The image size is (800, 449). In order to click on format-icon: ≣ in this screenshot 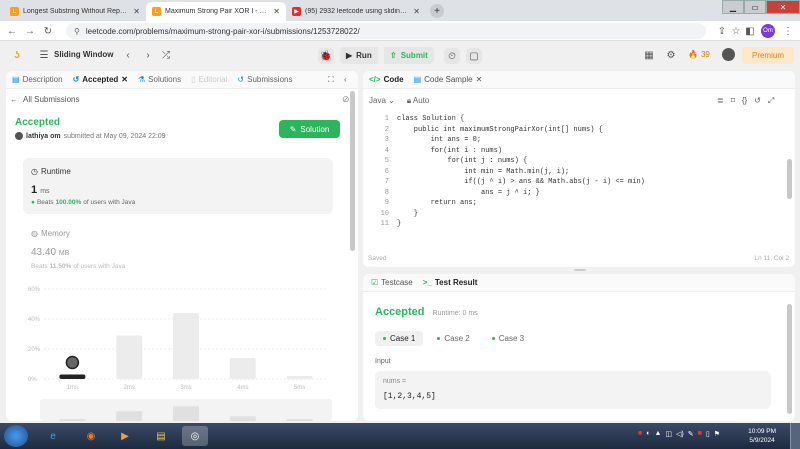, I will do `click(720, 101)`.